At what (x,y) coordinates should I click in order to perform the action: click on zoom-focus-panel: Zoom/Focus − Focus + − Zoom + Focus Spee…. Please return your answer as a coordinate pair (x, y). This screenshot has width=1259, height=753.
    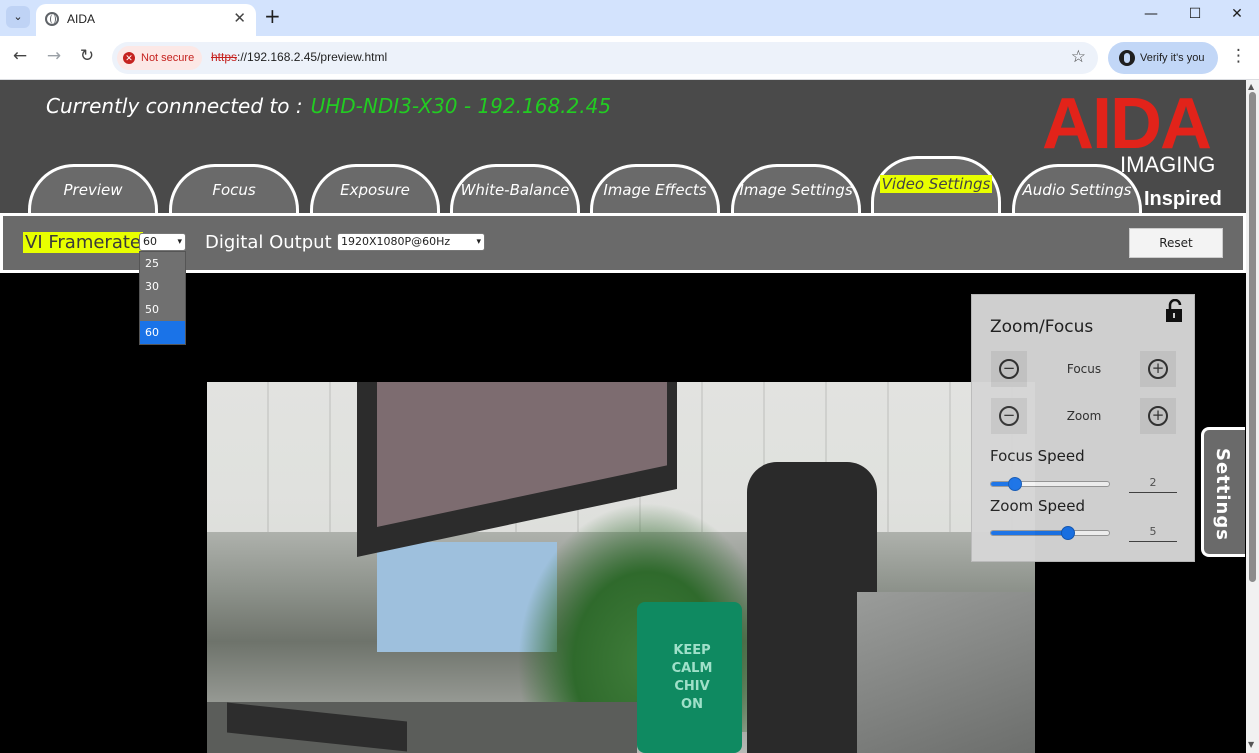
    Looking at the image, I should click on (1083, 428).